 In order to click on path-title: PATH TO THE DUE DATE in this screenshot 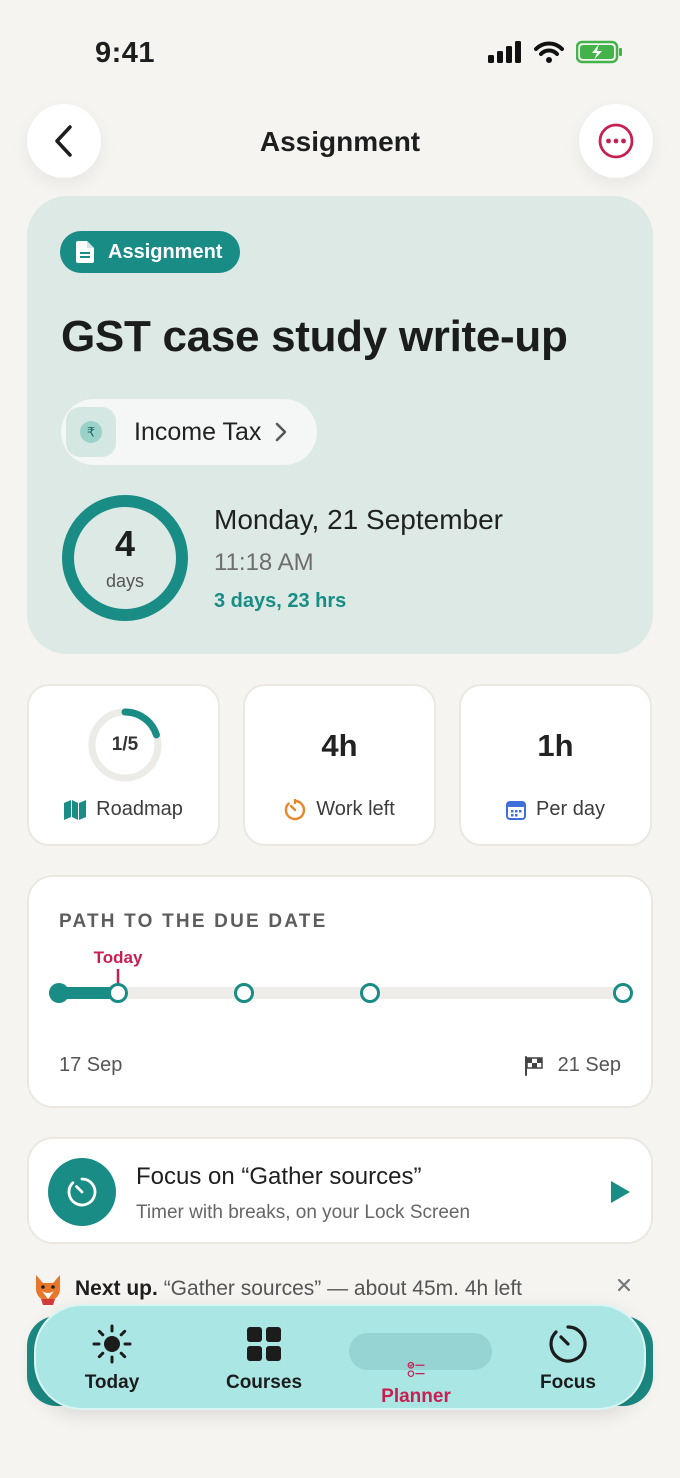, I will do `click(193, 921)`.